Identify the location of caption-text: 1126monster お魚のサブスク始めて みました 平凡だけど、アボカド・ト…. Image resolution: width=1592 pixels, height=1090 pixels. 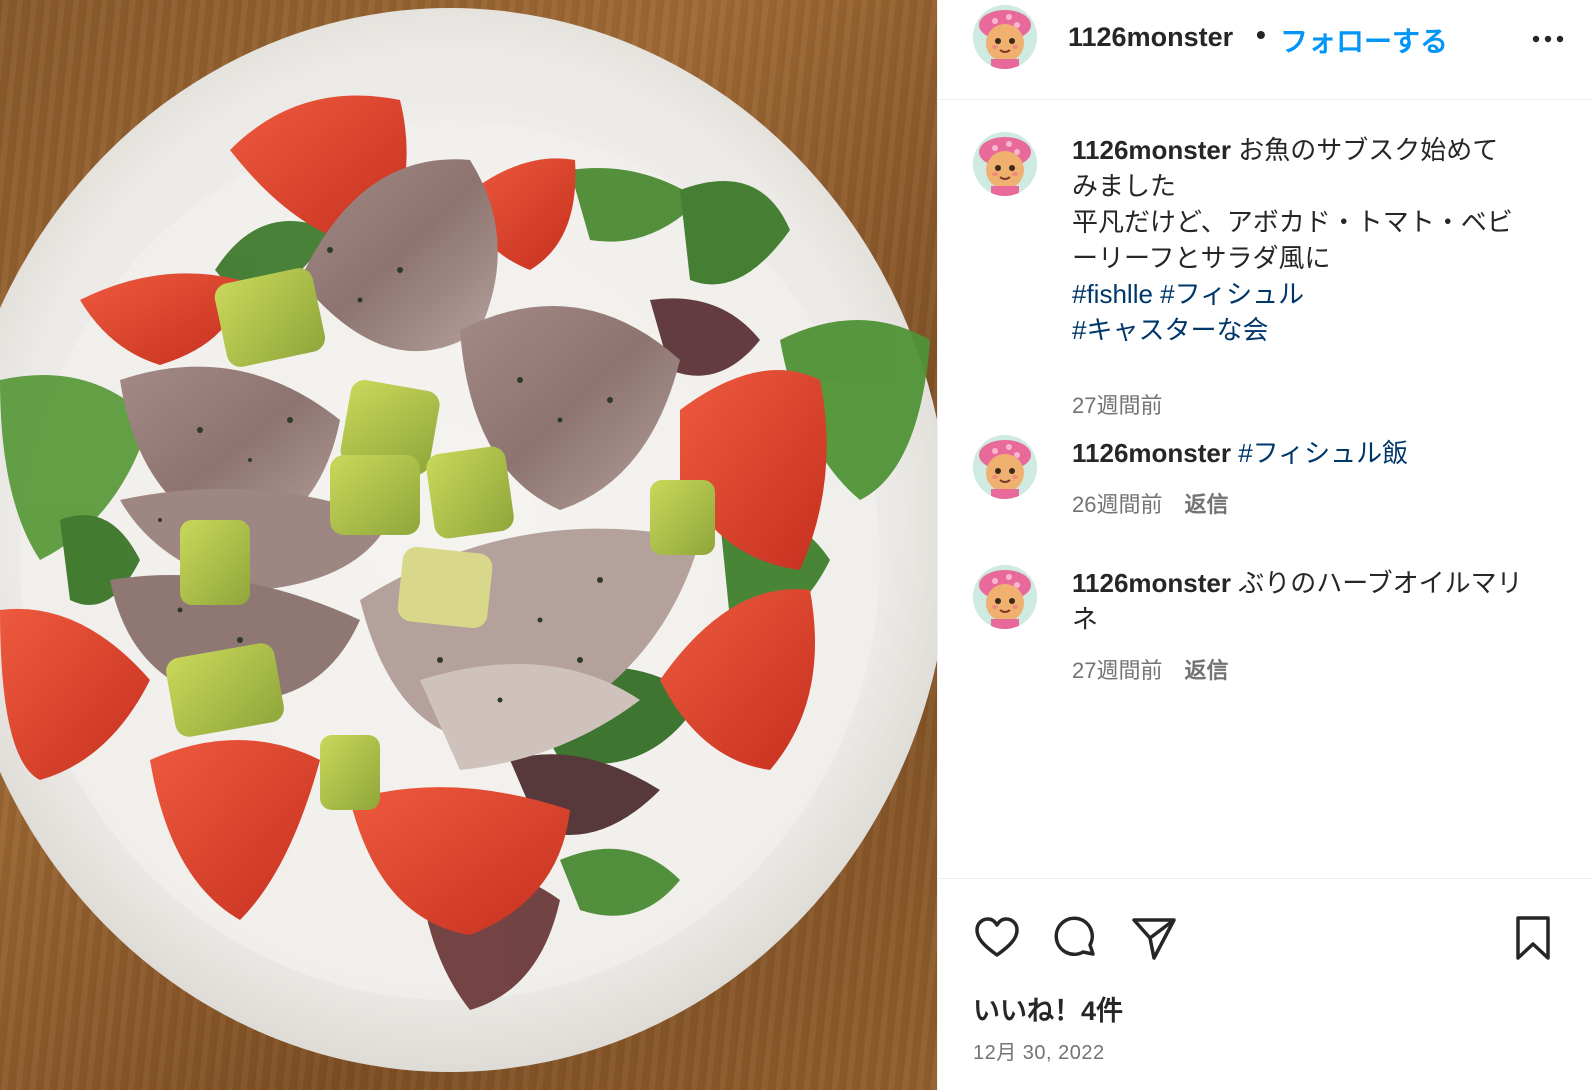
(1317, 240).